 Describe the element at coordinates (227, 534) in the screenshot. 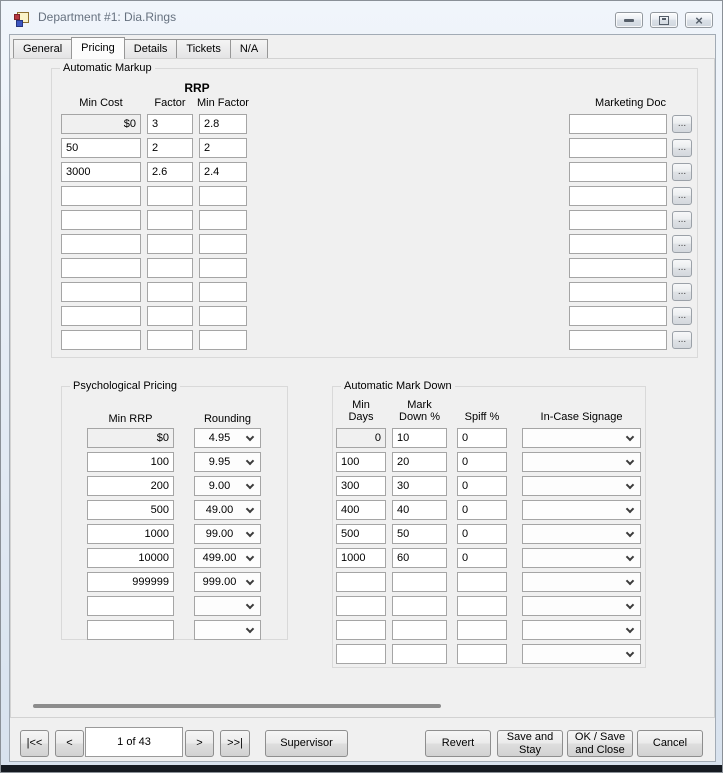

I see `rounding-select: 99.00` at that location.